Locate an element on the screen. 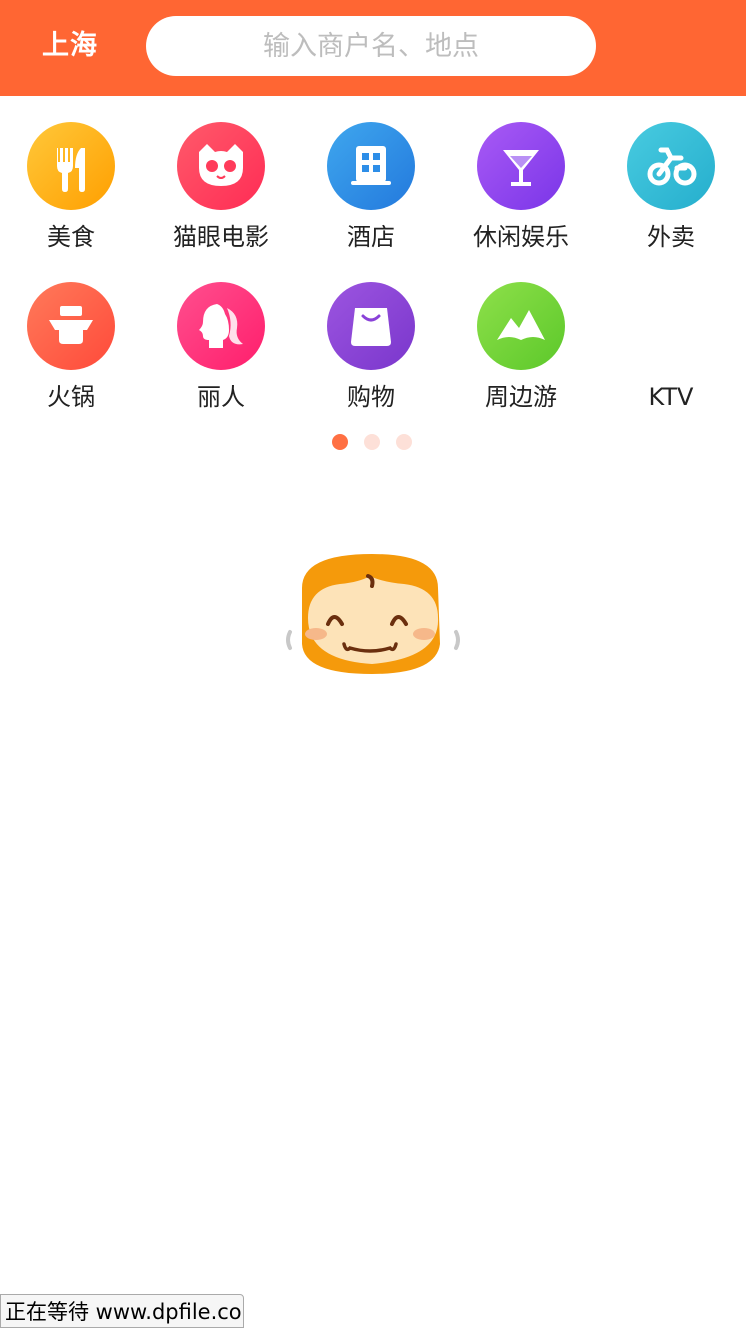  category-entertainment: 休闲娱乐 is located at coordinates (521, 197).